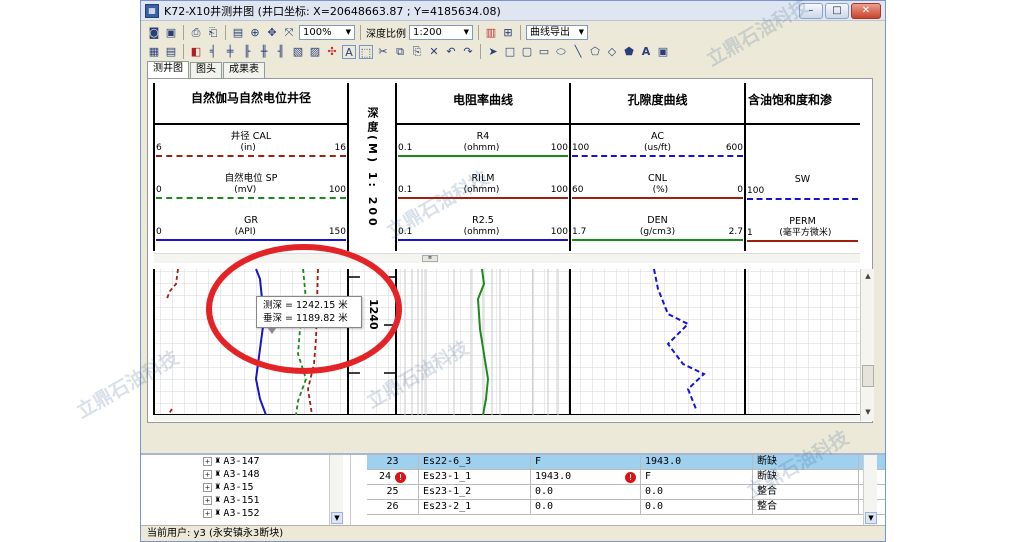 The width and height of the screenshot is (1024, 542). I want to click on lith-icon: ▧, so click(298, 52).